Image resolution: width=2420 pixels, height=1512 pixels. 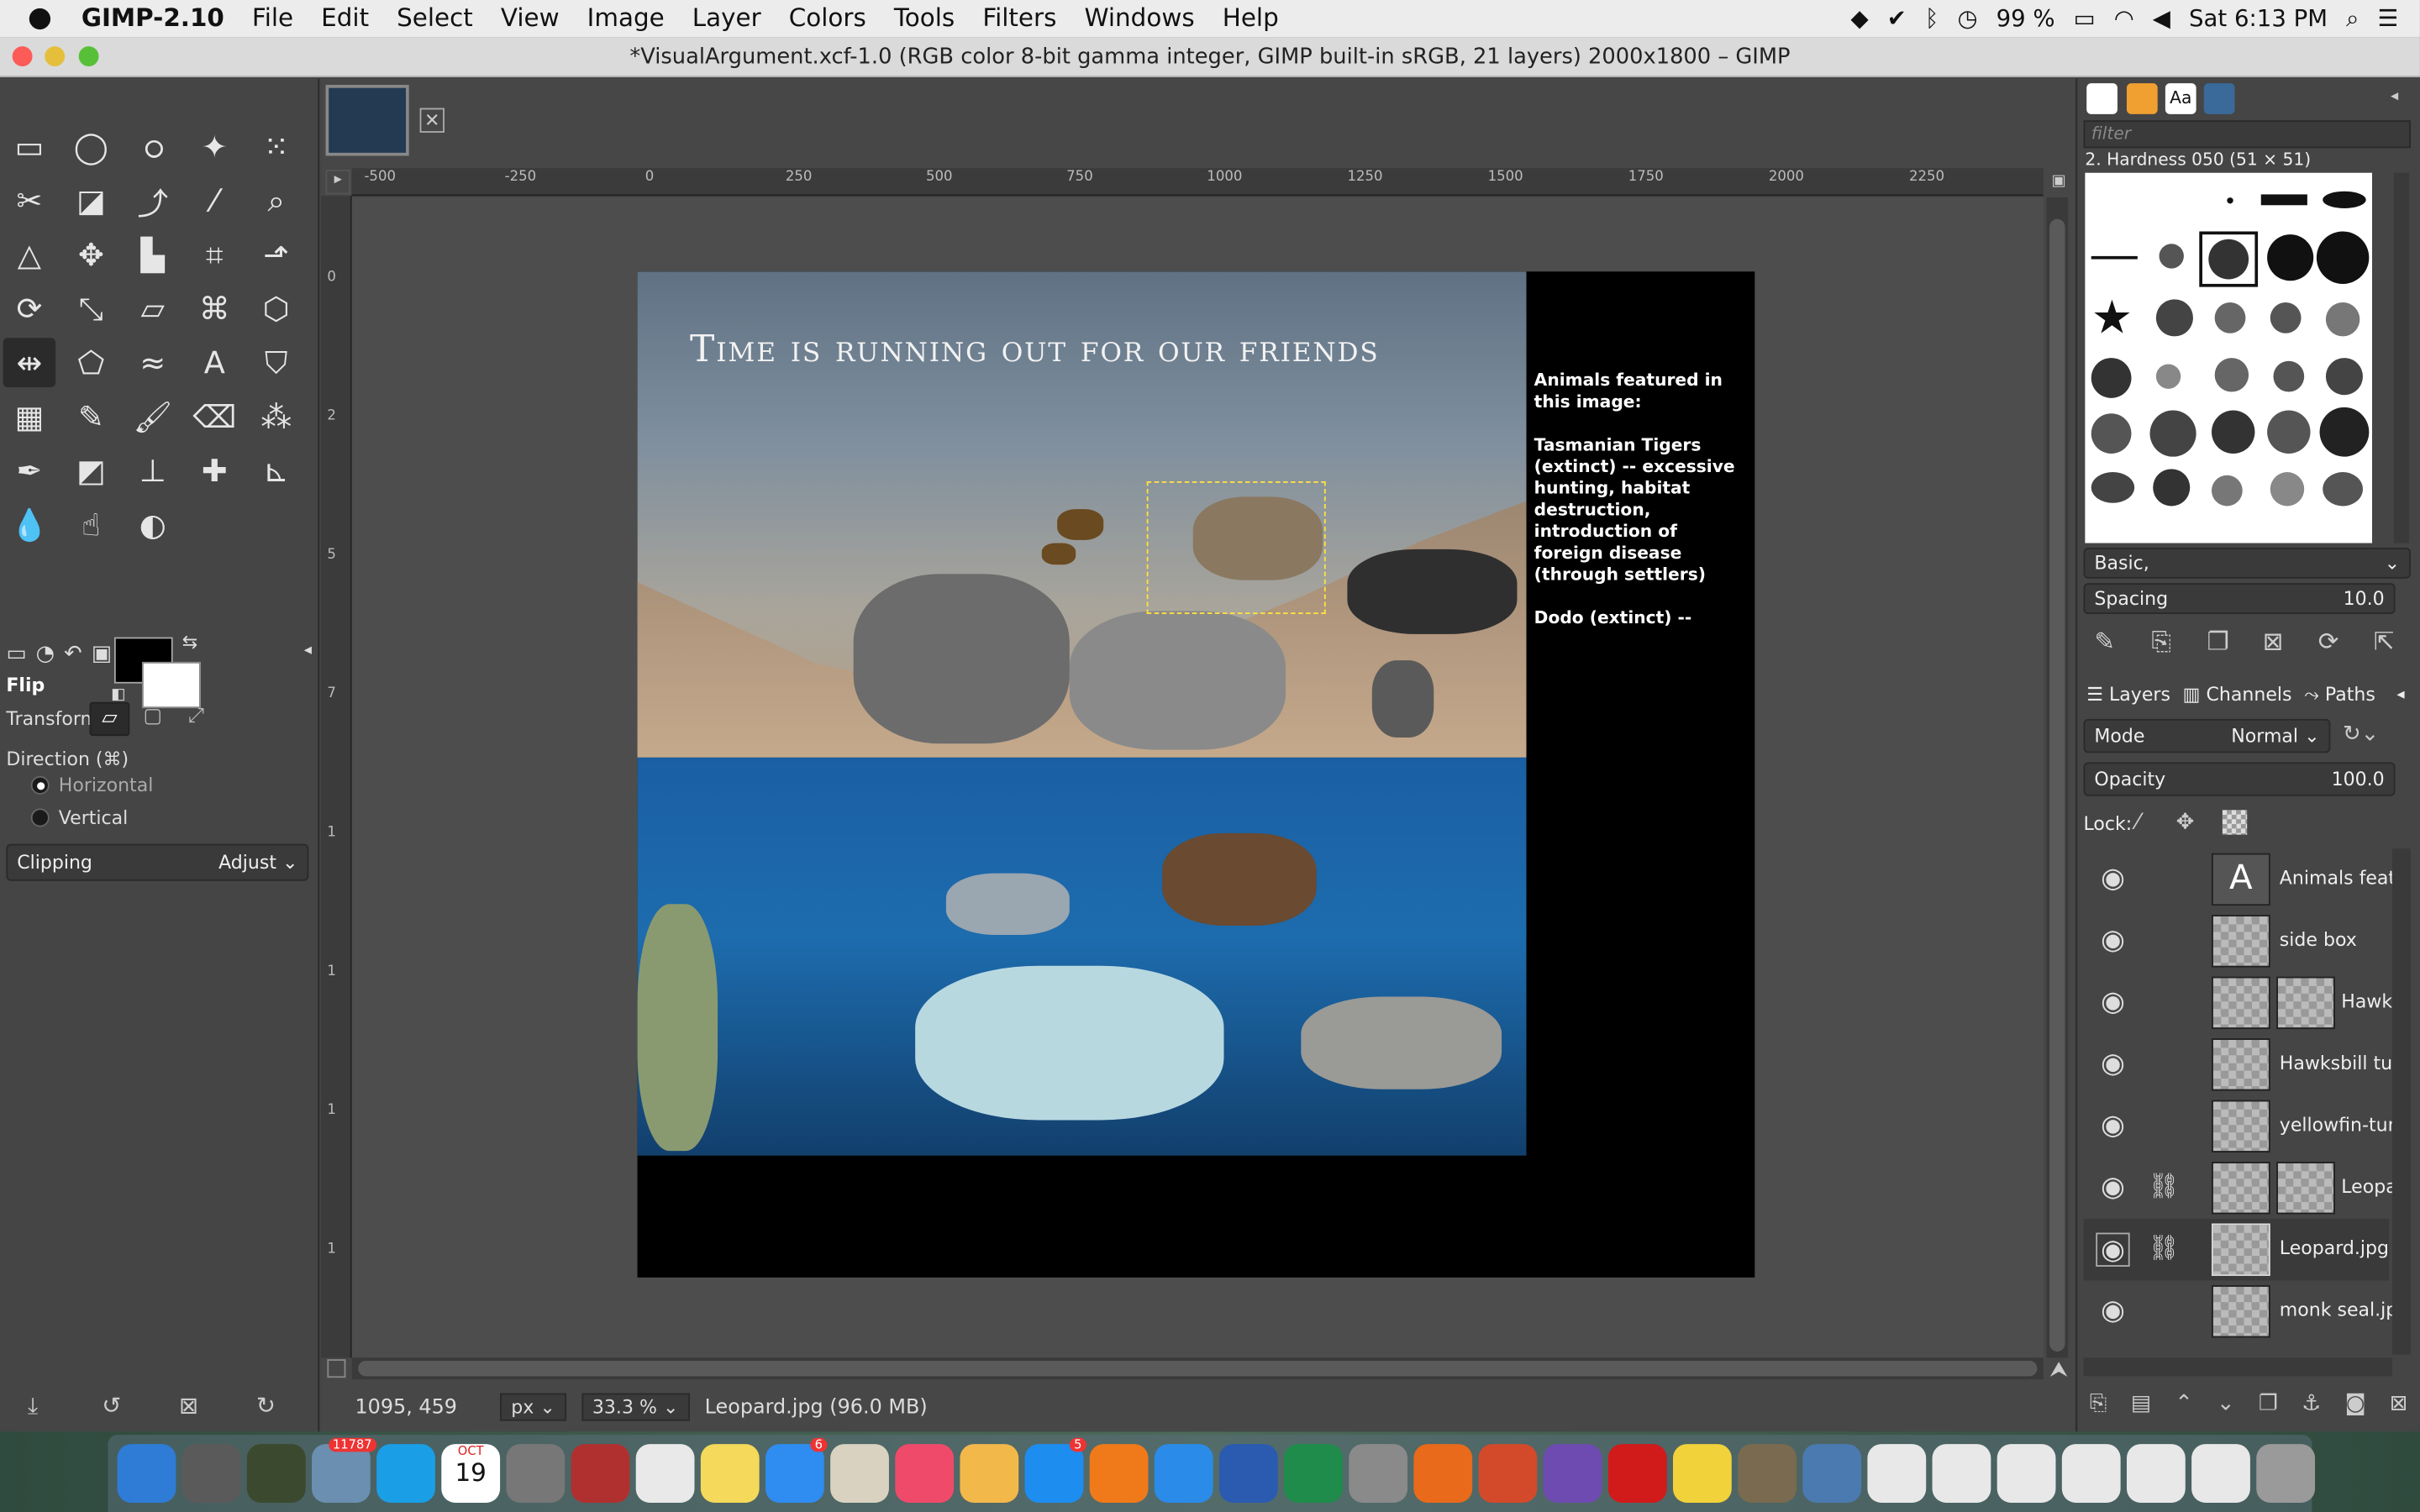 I want to click on patterns-tab-icon, so click(x=2142, y=98).